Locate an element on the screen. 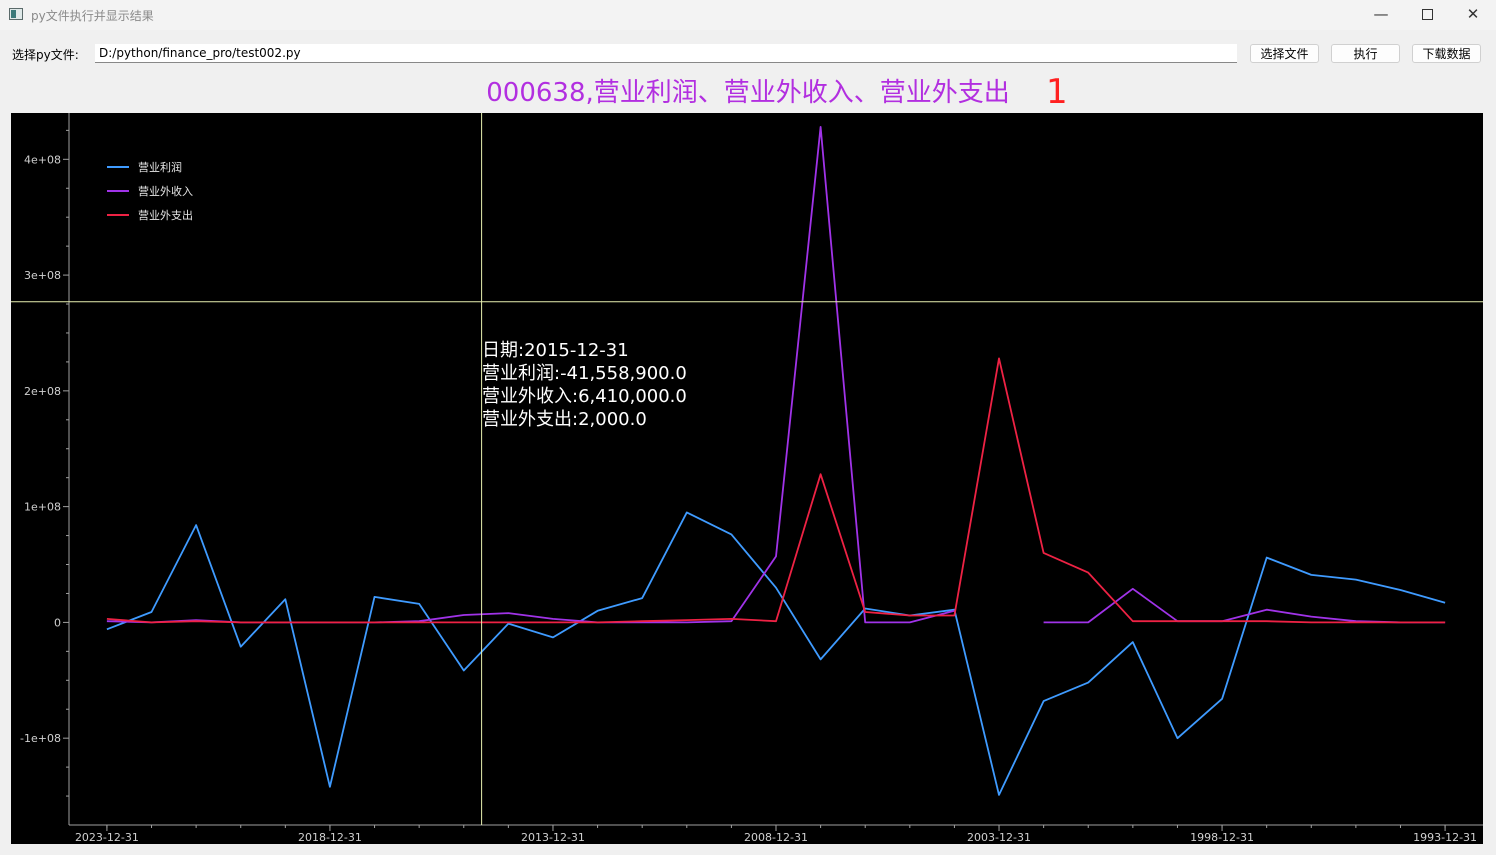 The image size is (1496, 855). legend-item-expense: 营业外支出 is located at coordinates (150, 215).